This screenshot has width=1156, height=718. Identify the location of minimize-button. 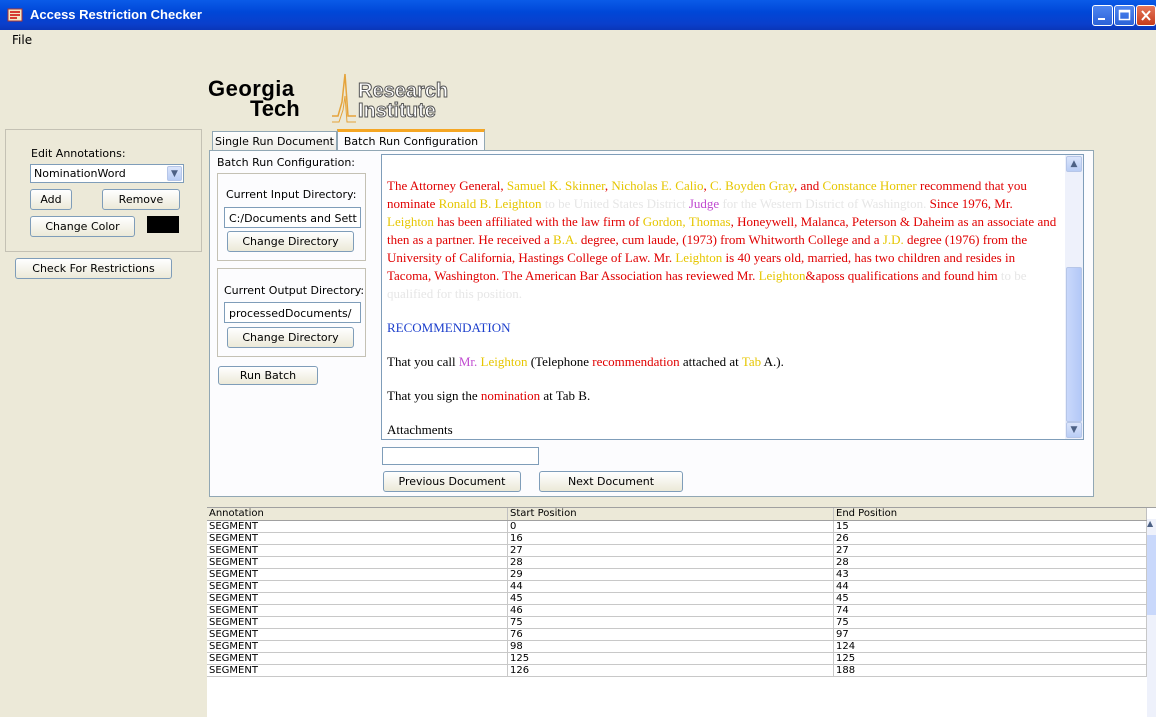
(1102, 15).